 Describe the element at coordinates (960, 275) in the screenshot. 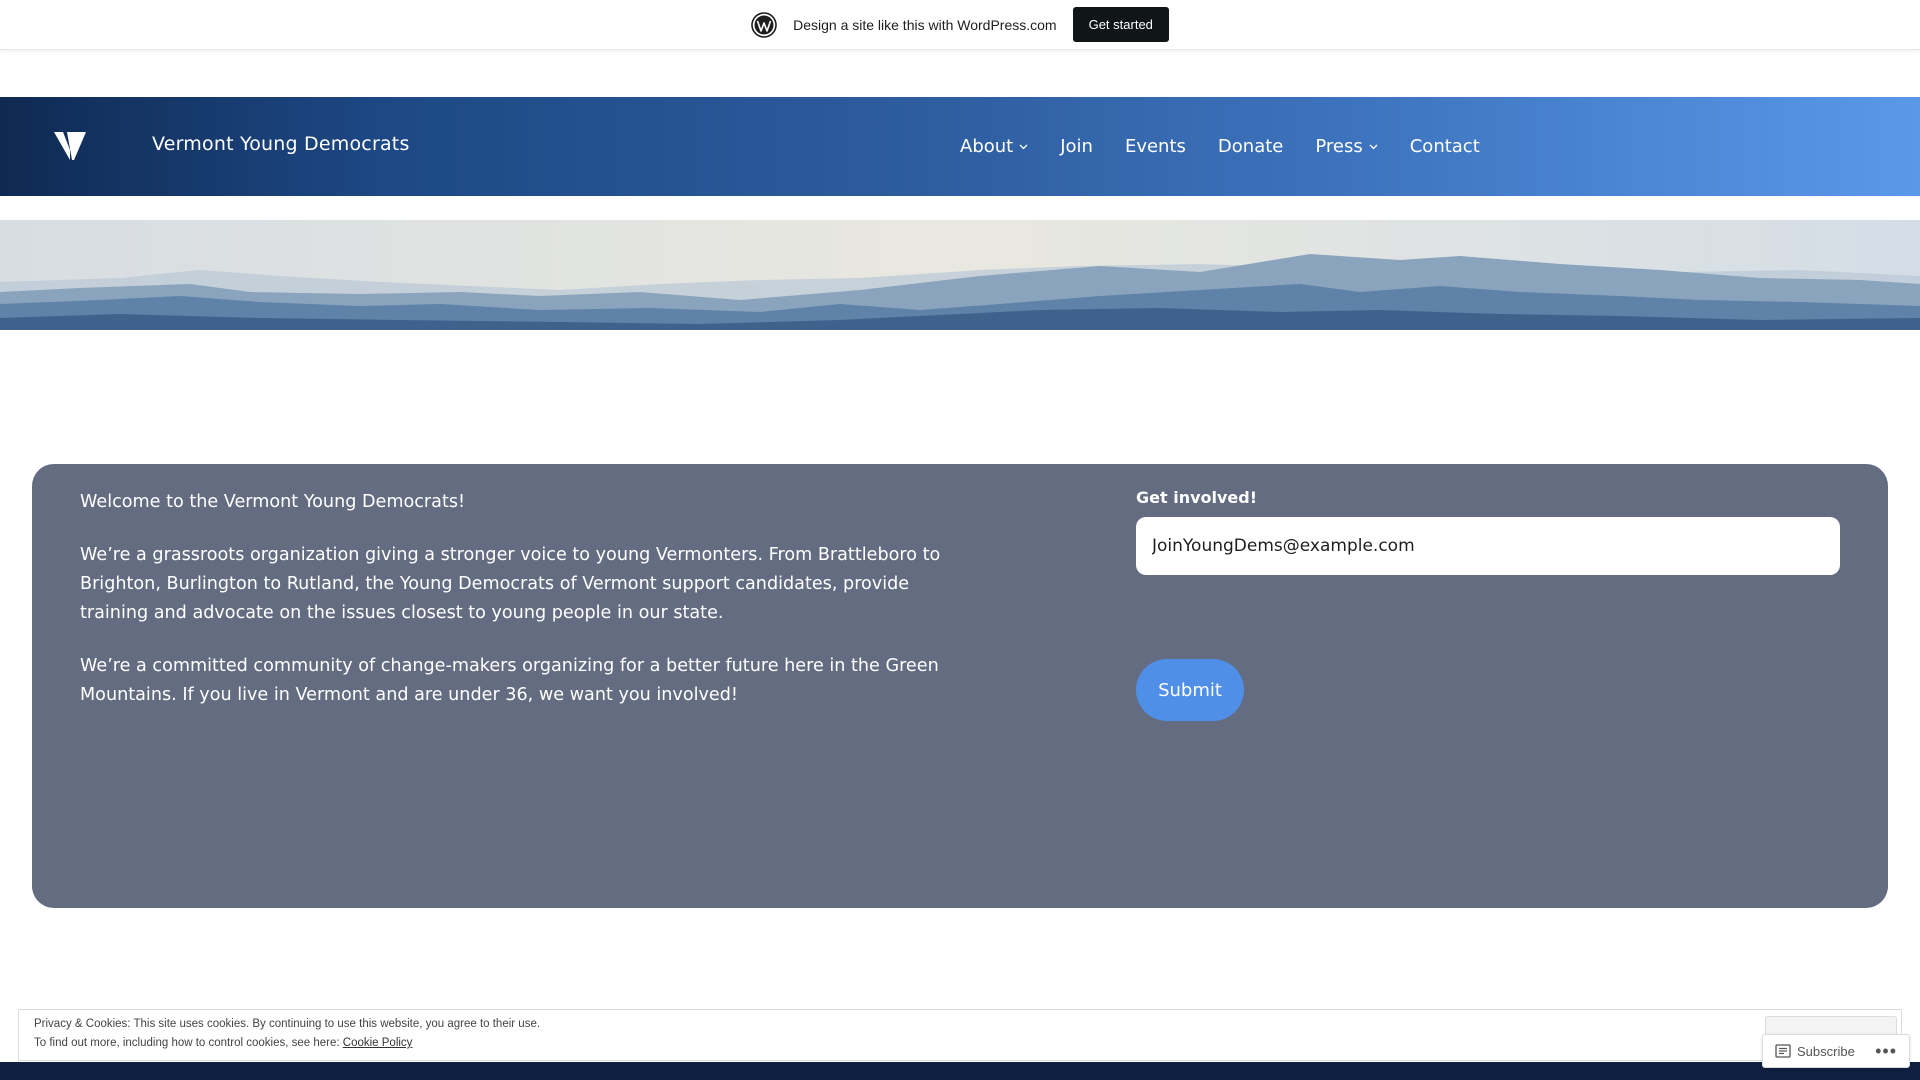

I see `mountain-banner-image` at that location.